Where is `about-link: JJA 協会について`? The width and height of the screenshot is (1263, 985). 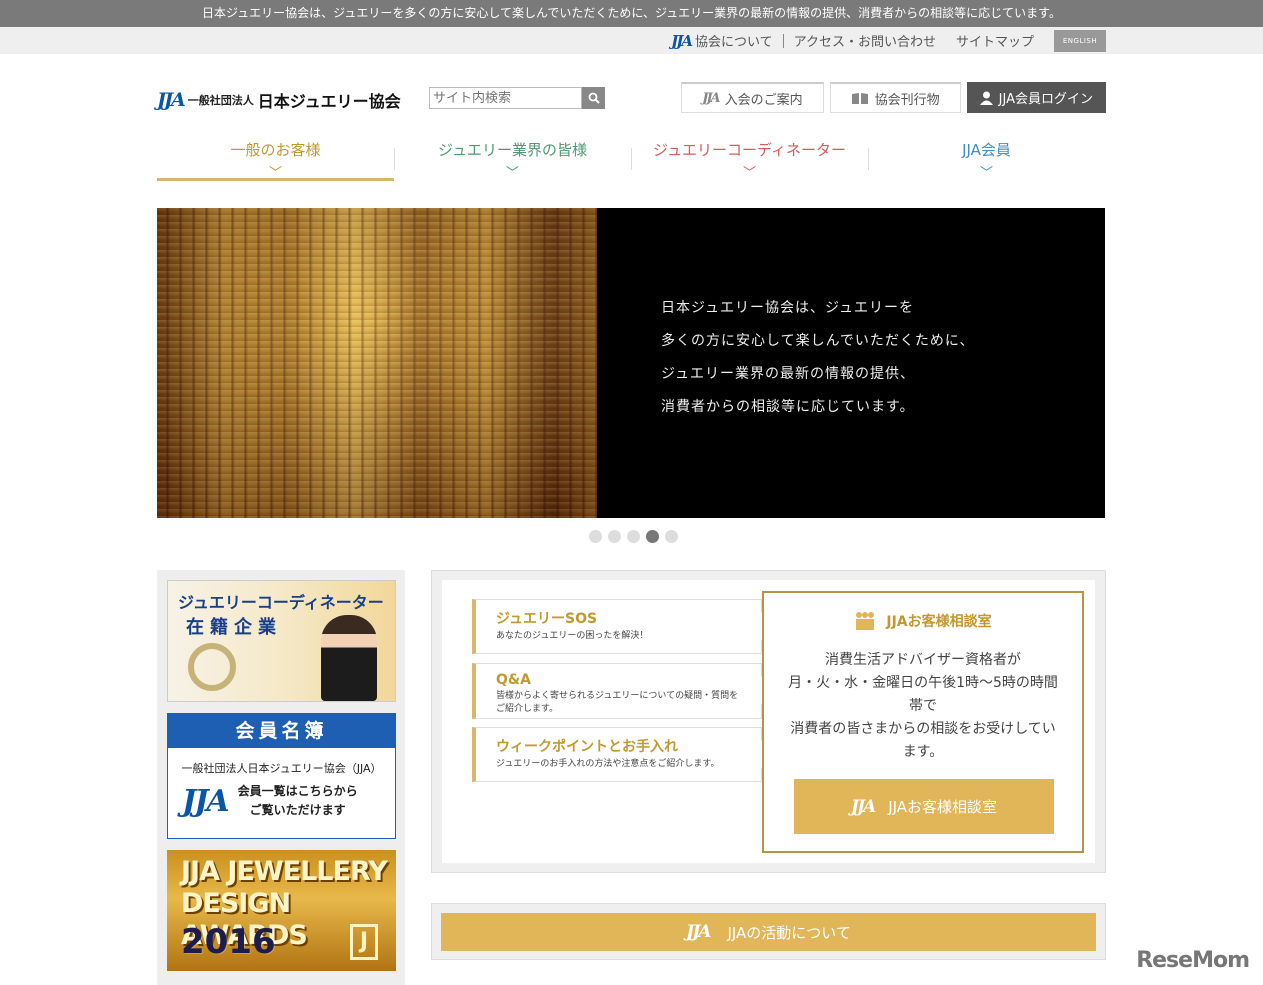 about-link: JJA 協会について is located at coordinates (721, 41).